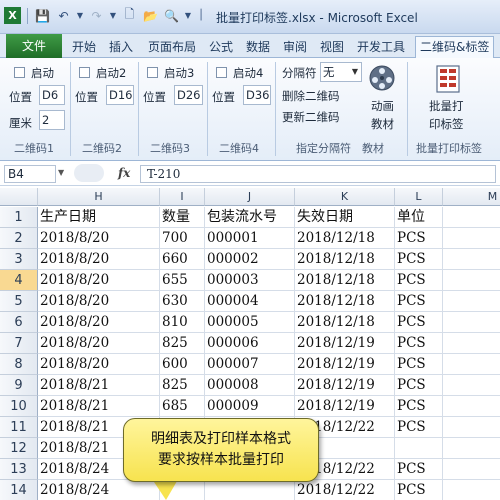 This screenshot has width=500, height=500. Describe the element at coordinates (250, 322) in the screenshot. I see `table-cell: 000005` at that location.